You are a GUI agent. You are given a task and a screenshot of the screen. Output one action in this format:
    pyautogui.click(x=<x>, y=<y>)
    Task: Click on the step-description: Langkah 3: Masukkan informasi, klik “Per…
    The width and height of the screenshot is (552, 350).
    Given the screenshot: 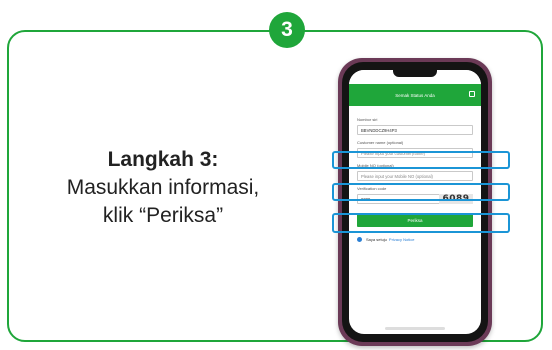 What is the action you would take?
    pyautogui.click(x=163, y=188)
    